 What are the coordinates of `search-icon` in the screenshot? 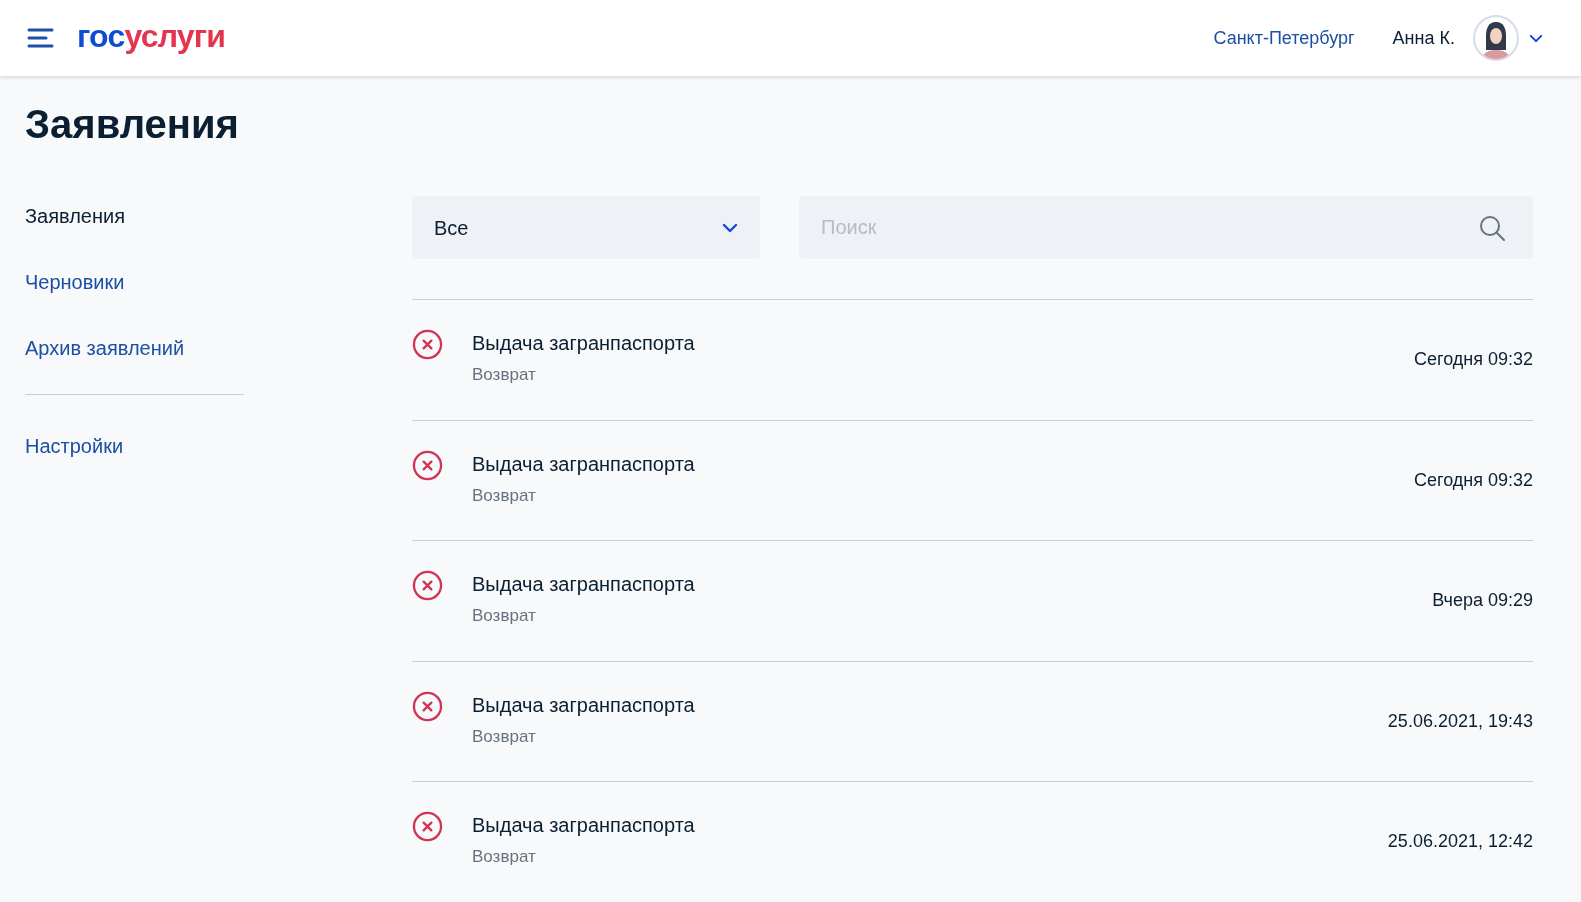 It's located at (1492, 228).